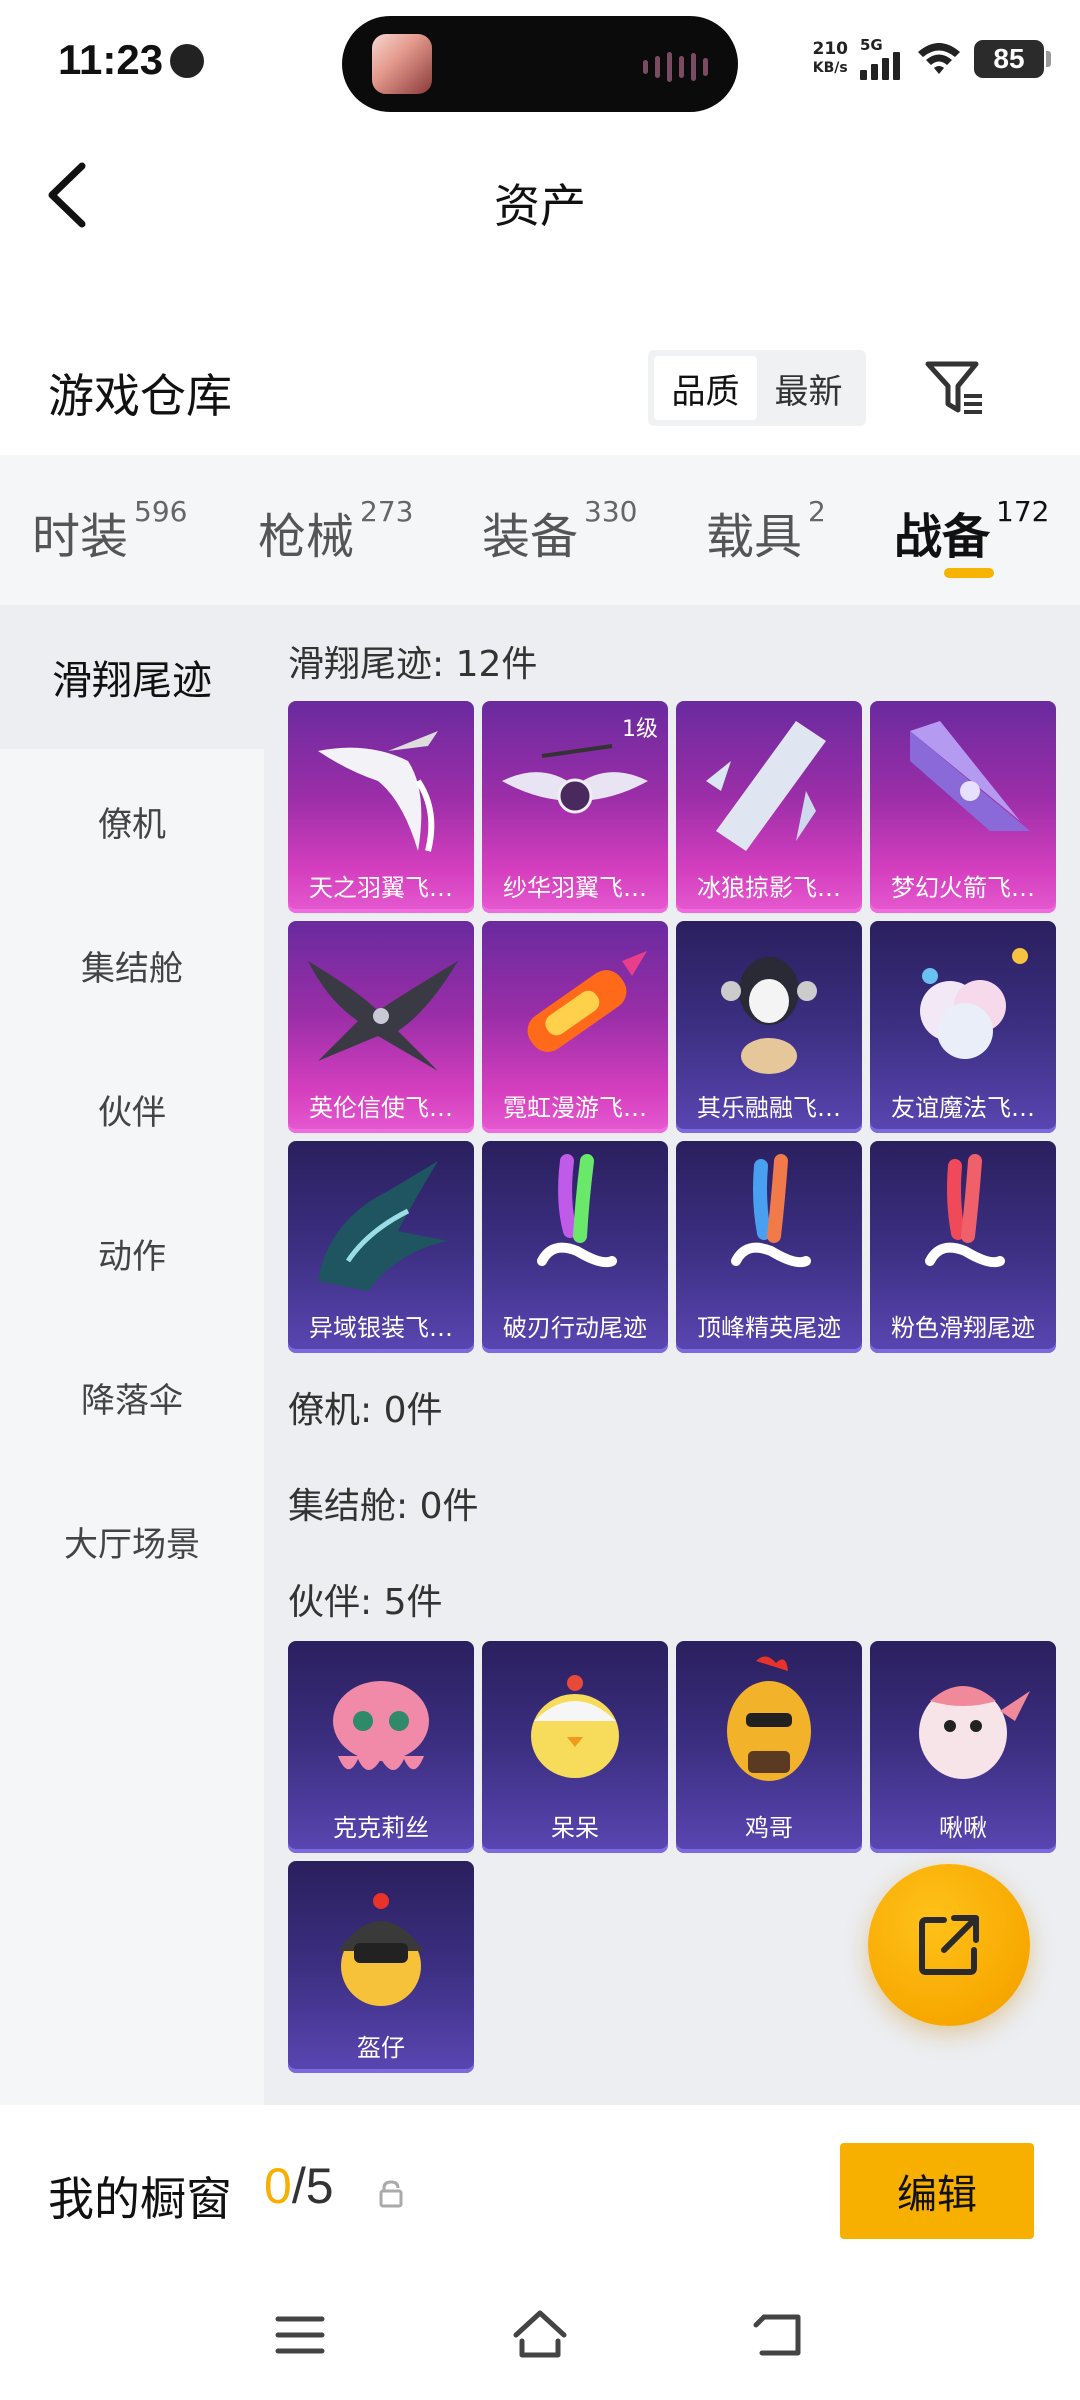  What do you see at coordinates (300, 2335) in the screenshot?
I see `menu-icon` at bounding box center [300, 2335].